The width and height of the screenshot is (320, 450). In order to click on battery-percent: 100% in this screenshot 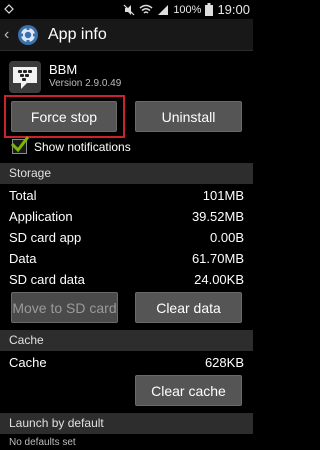, I will do `click(187, 9)`.